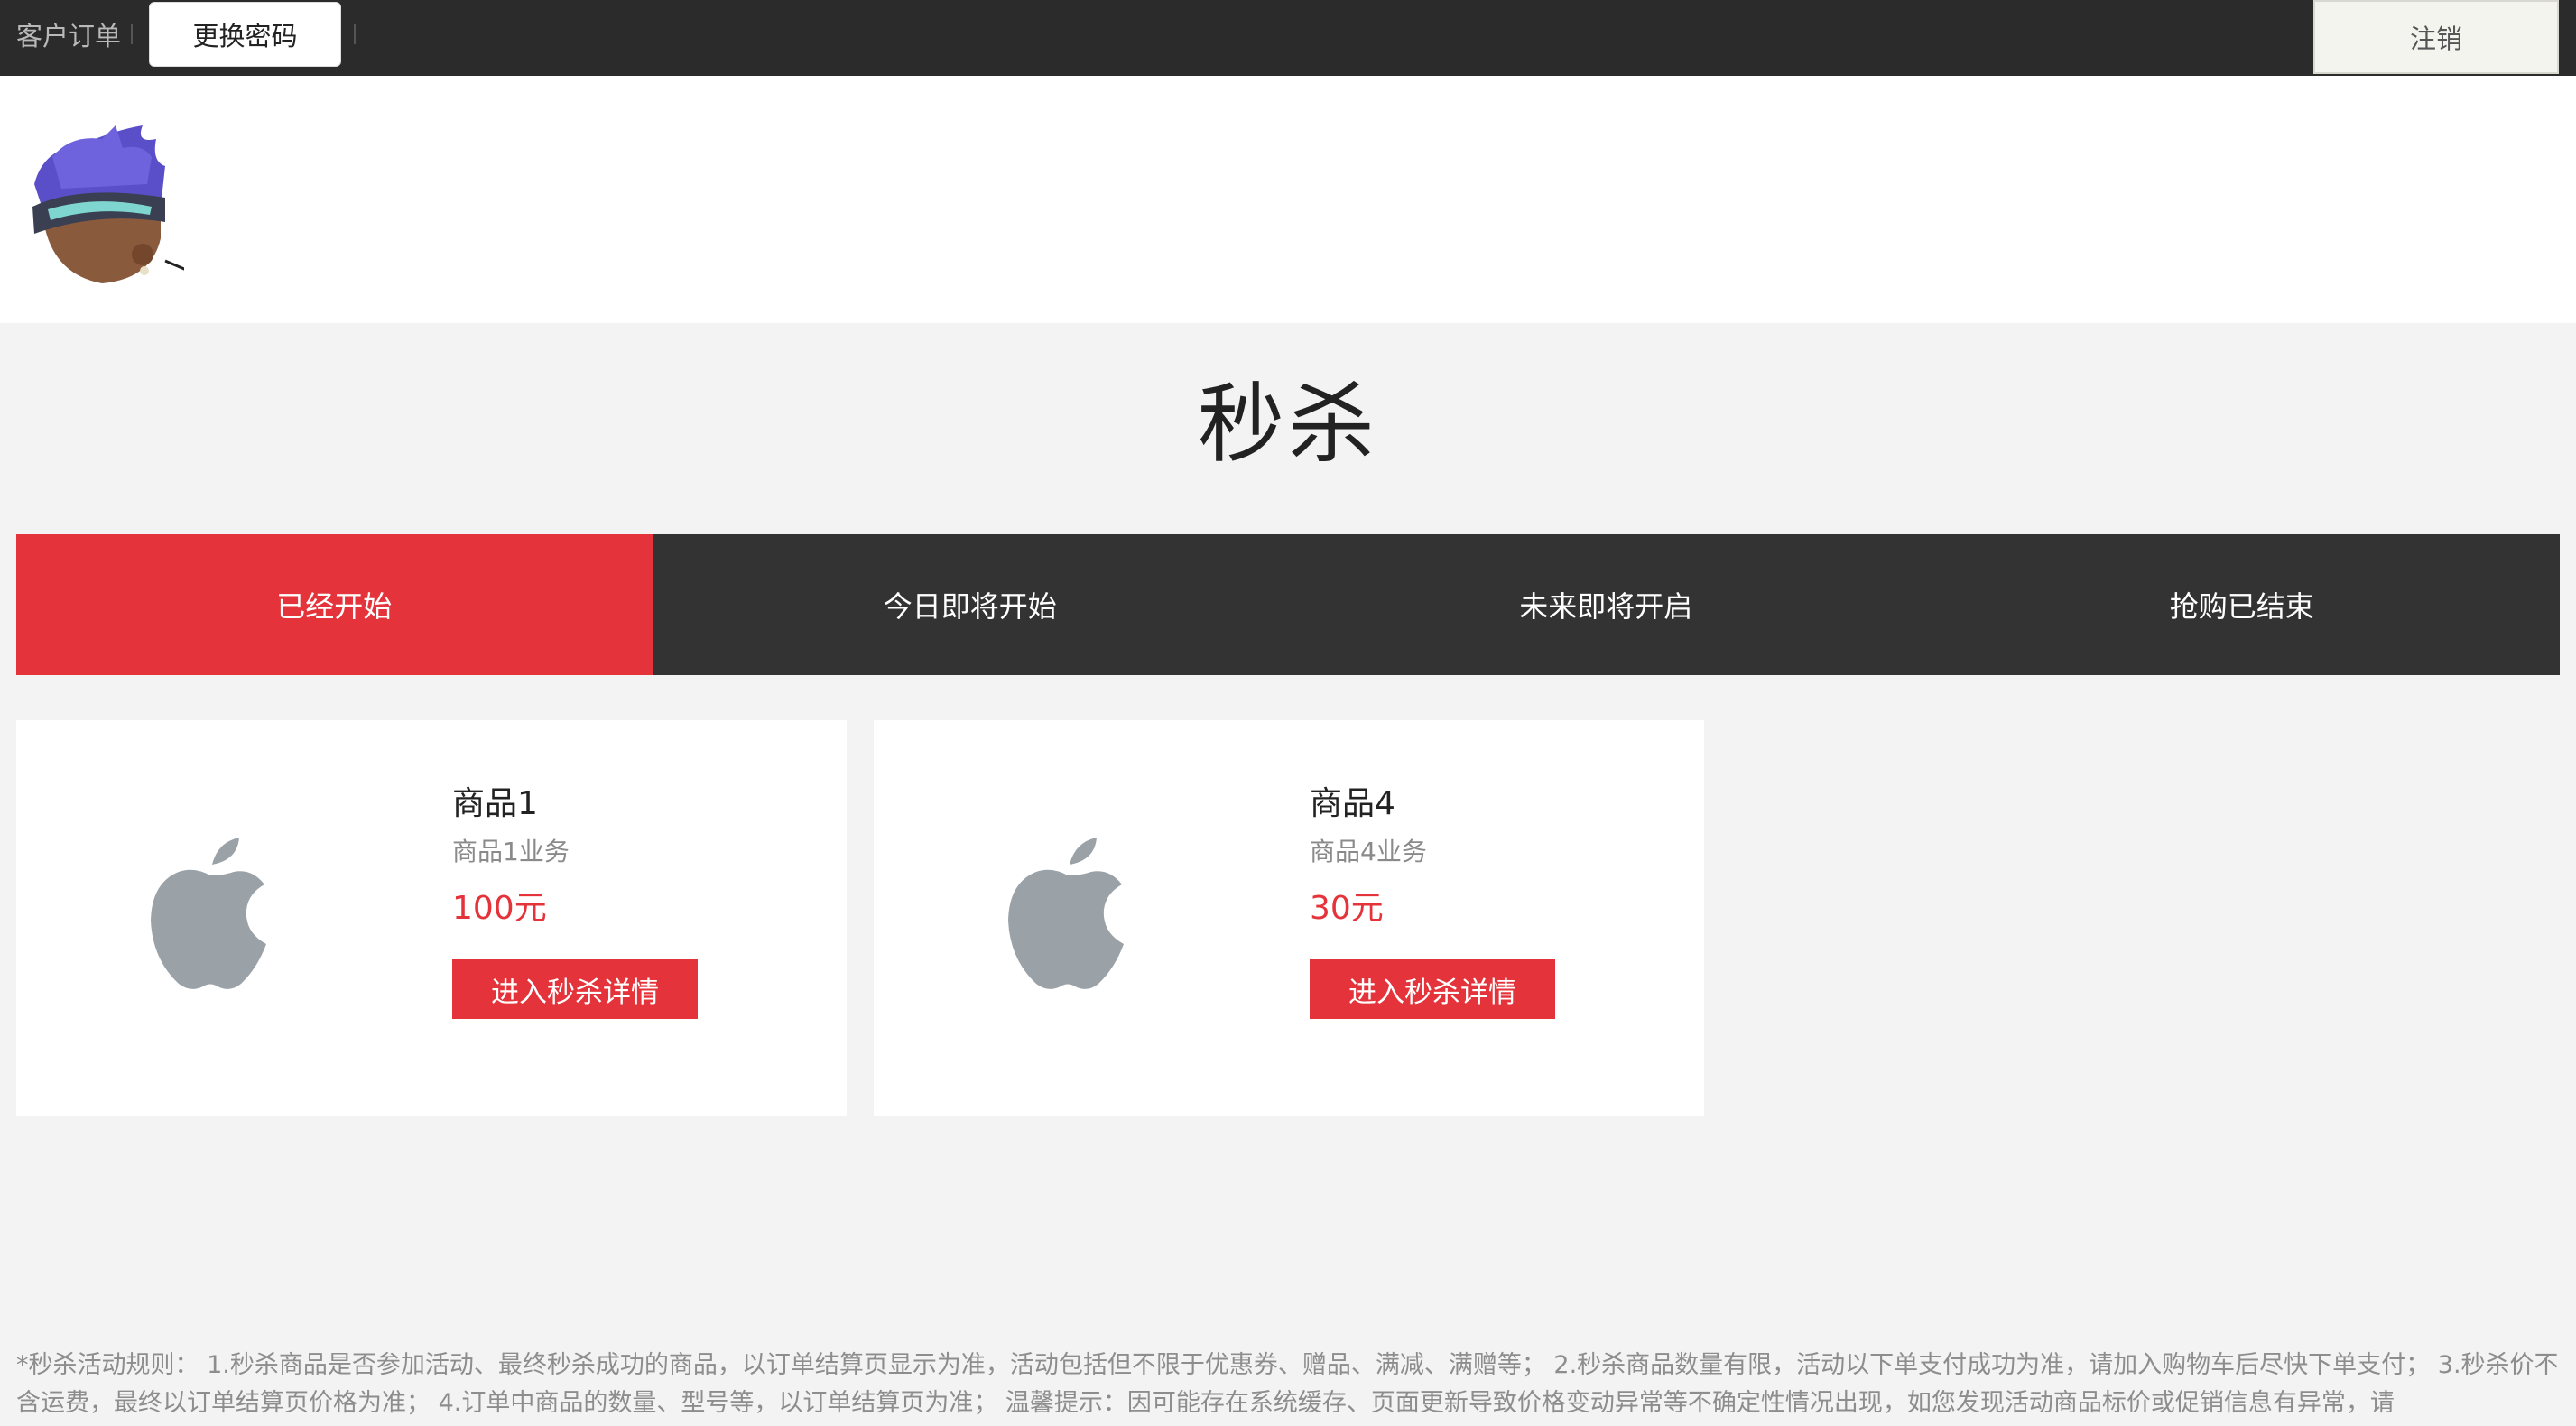  I want to click on product-description: 商品1业务, so click(511, 851).